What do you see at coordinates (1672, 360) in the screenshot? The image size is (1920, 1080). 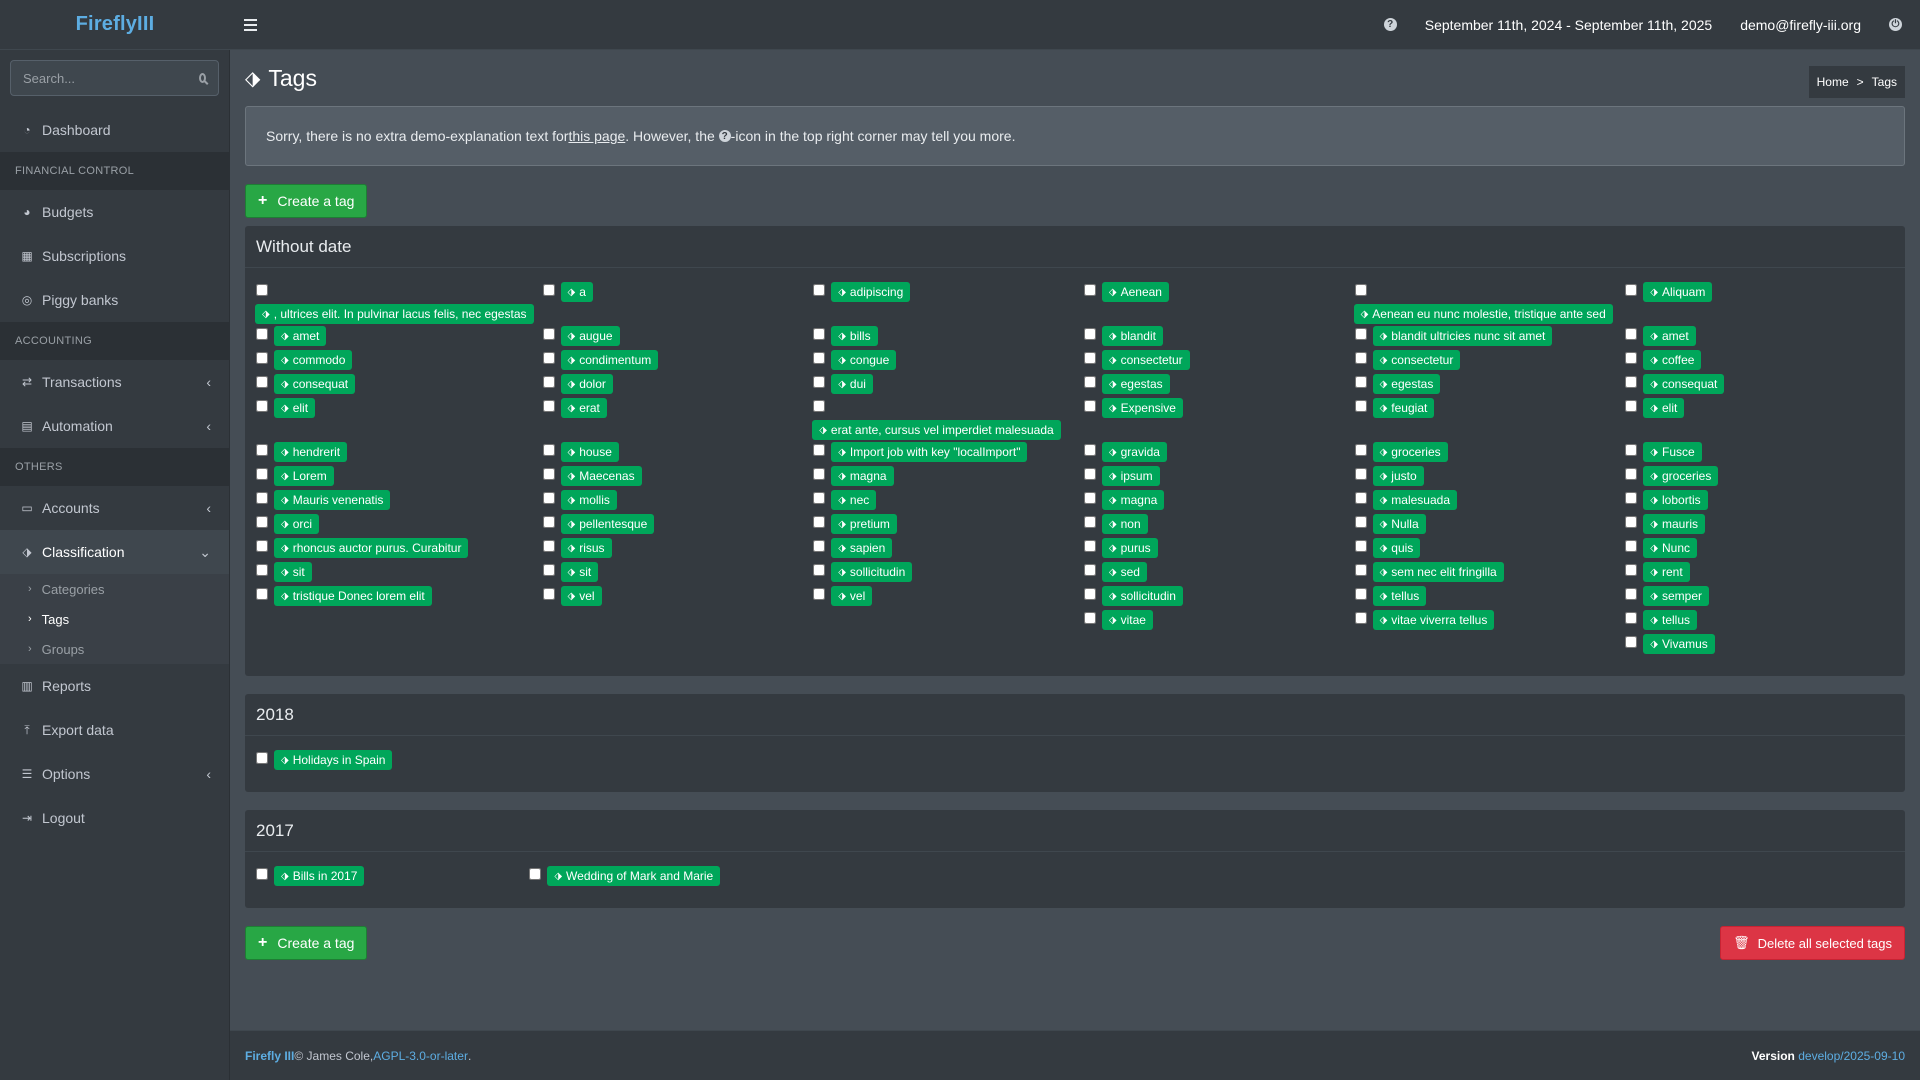 I see `tag-label: ⬗ coffee` at bounding box center [1672, 360].